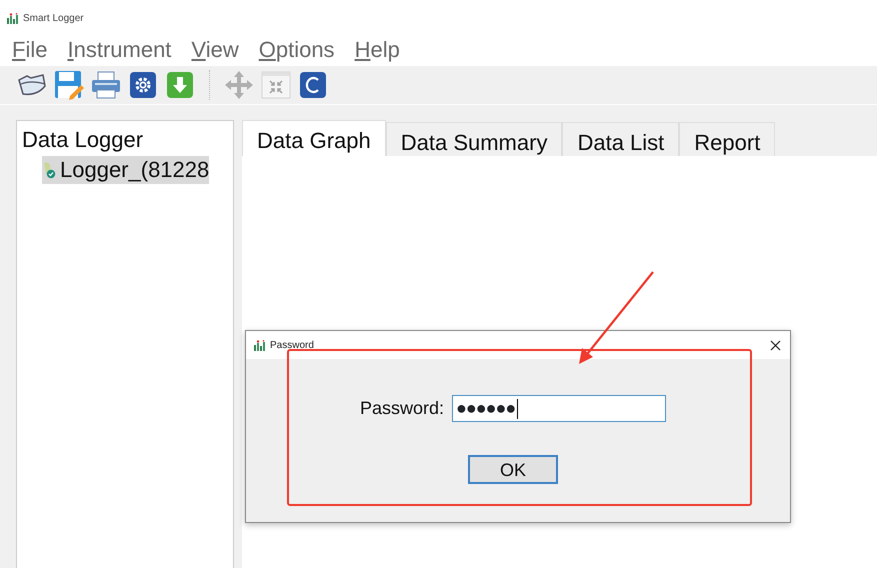 Image resolution: width=877 pixels, height=568 pixels. What do you see at coordinates (313, 85) in the screenshot?
I see `c-letter-icon` at bounding box center [313, 85].